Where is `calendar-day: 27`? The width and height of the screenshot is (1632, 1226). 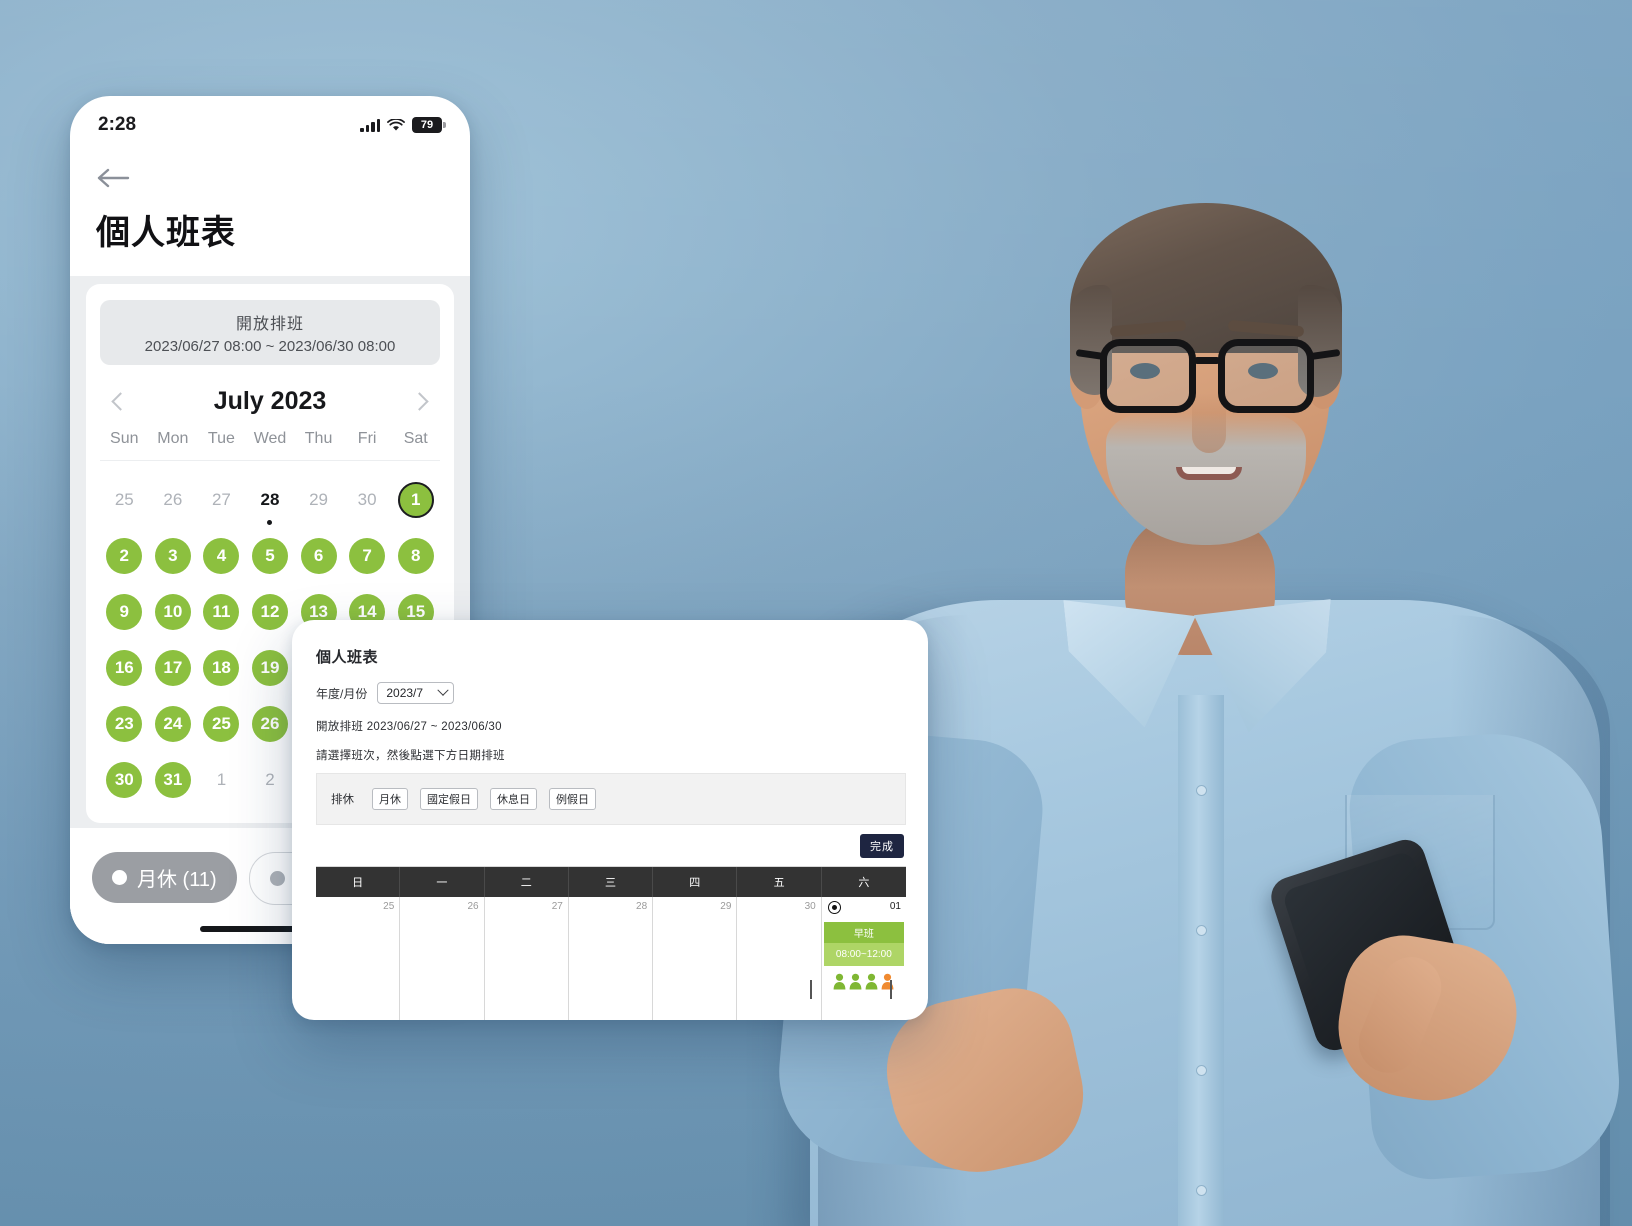
calendar-day: 27 is located at coordinates (221, 500).